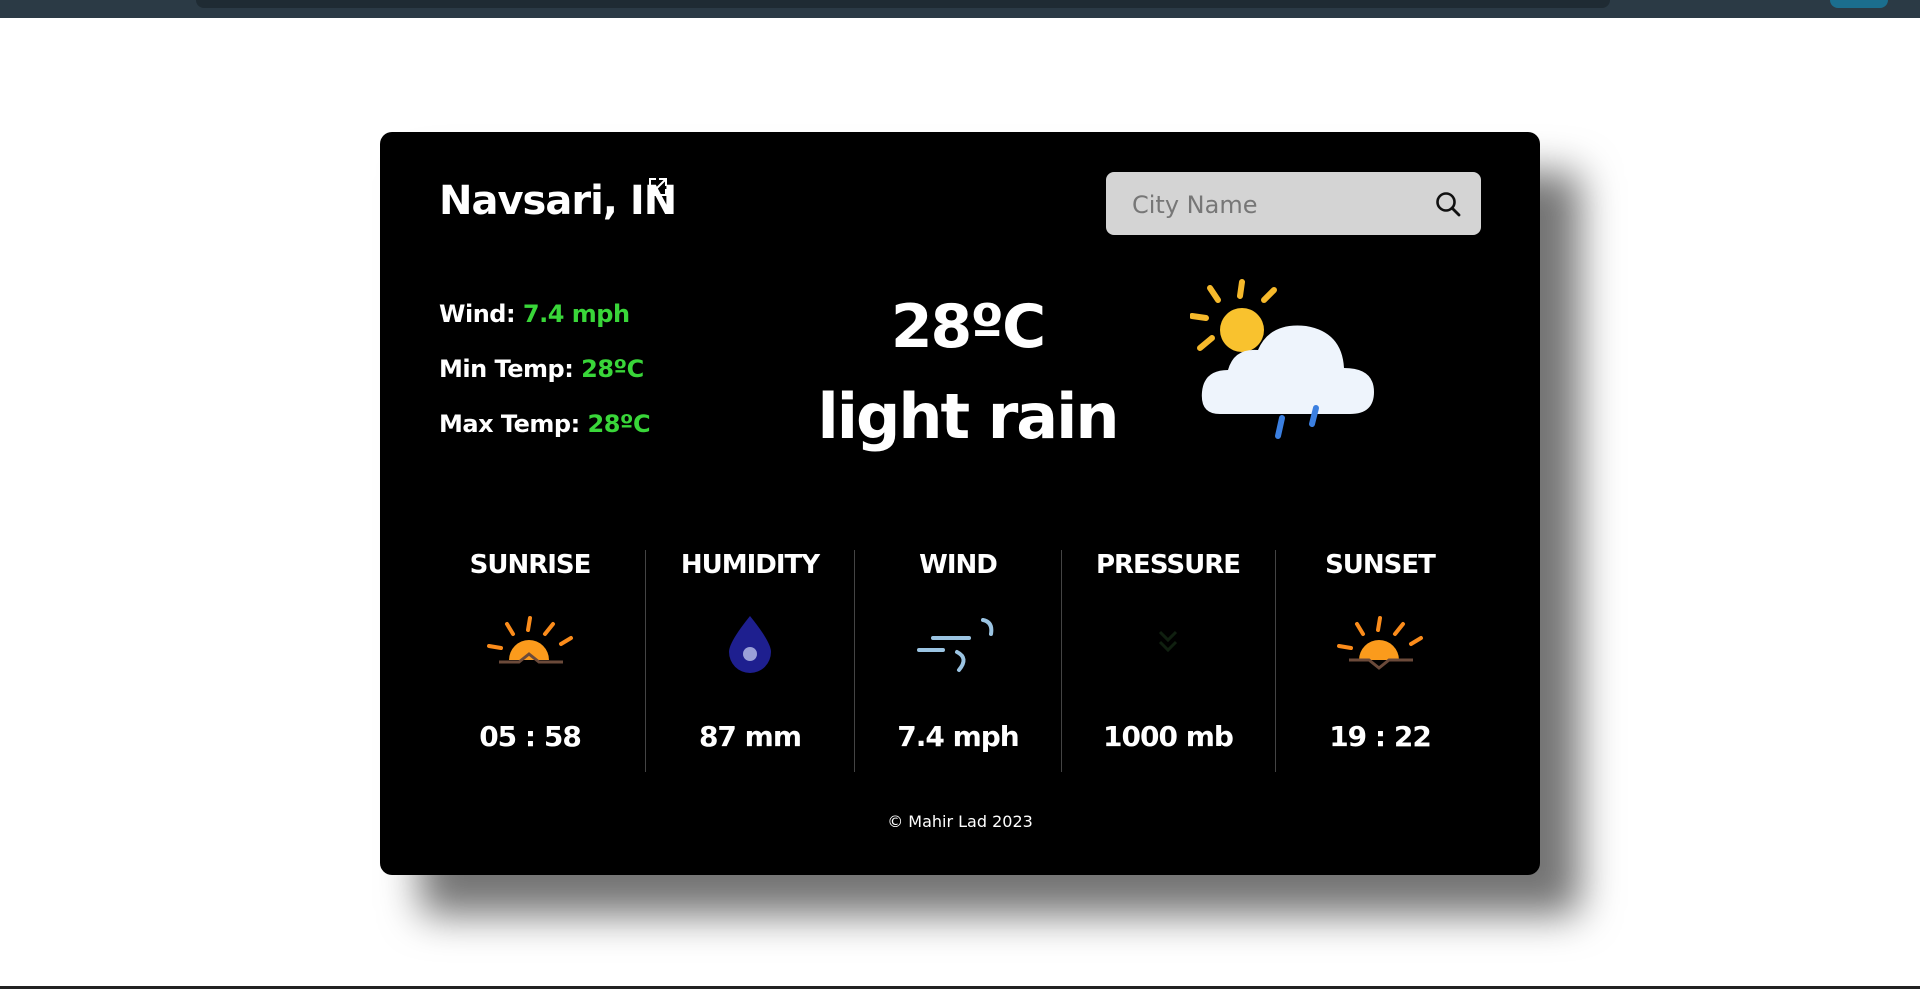 The width and height of the screenshot is (1920, 989). I want to click on current-temperature: 28ºC, so click(968, 327).